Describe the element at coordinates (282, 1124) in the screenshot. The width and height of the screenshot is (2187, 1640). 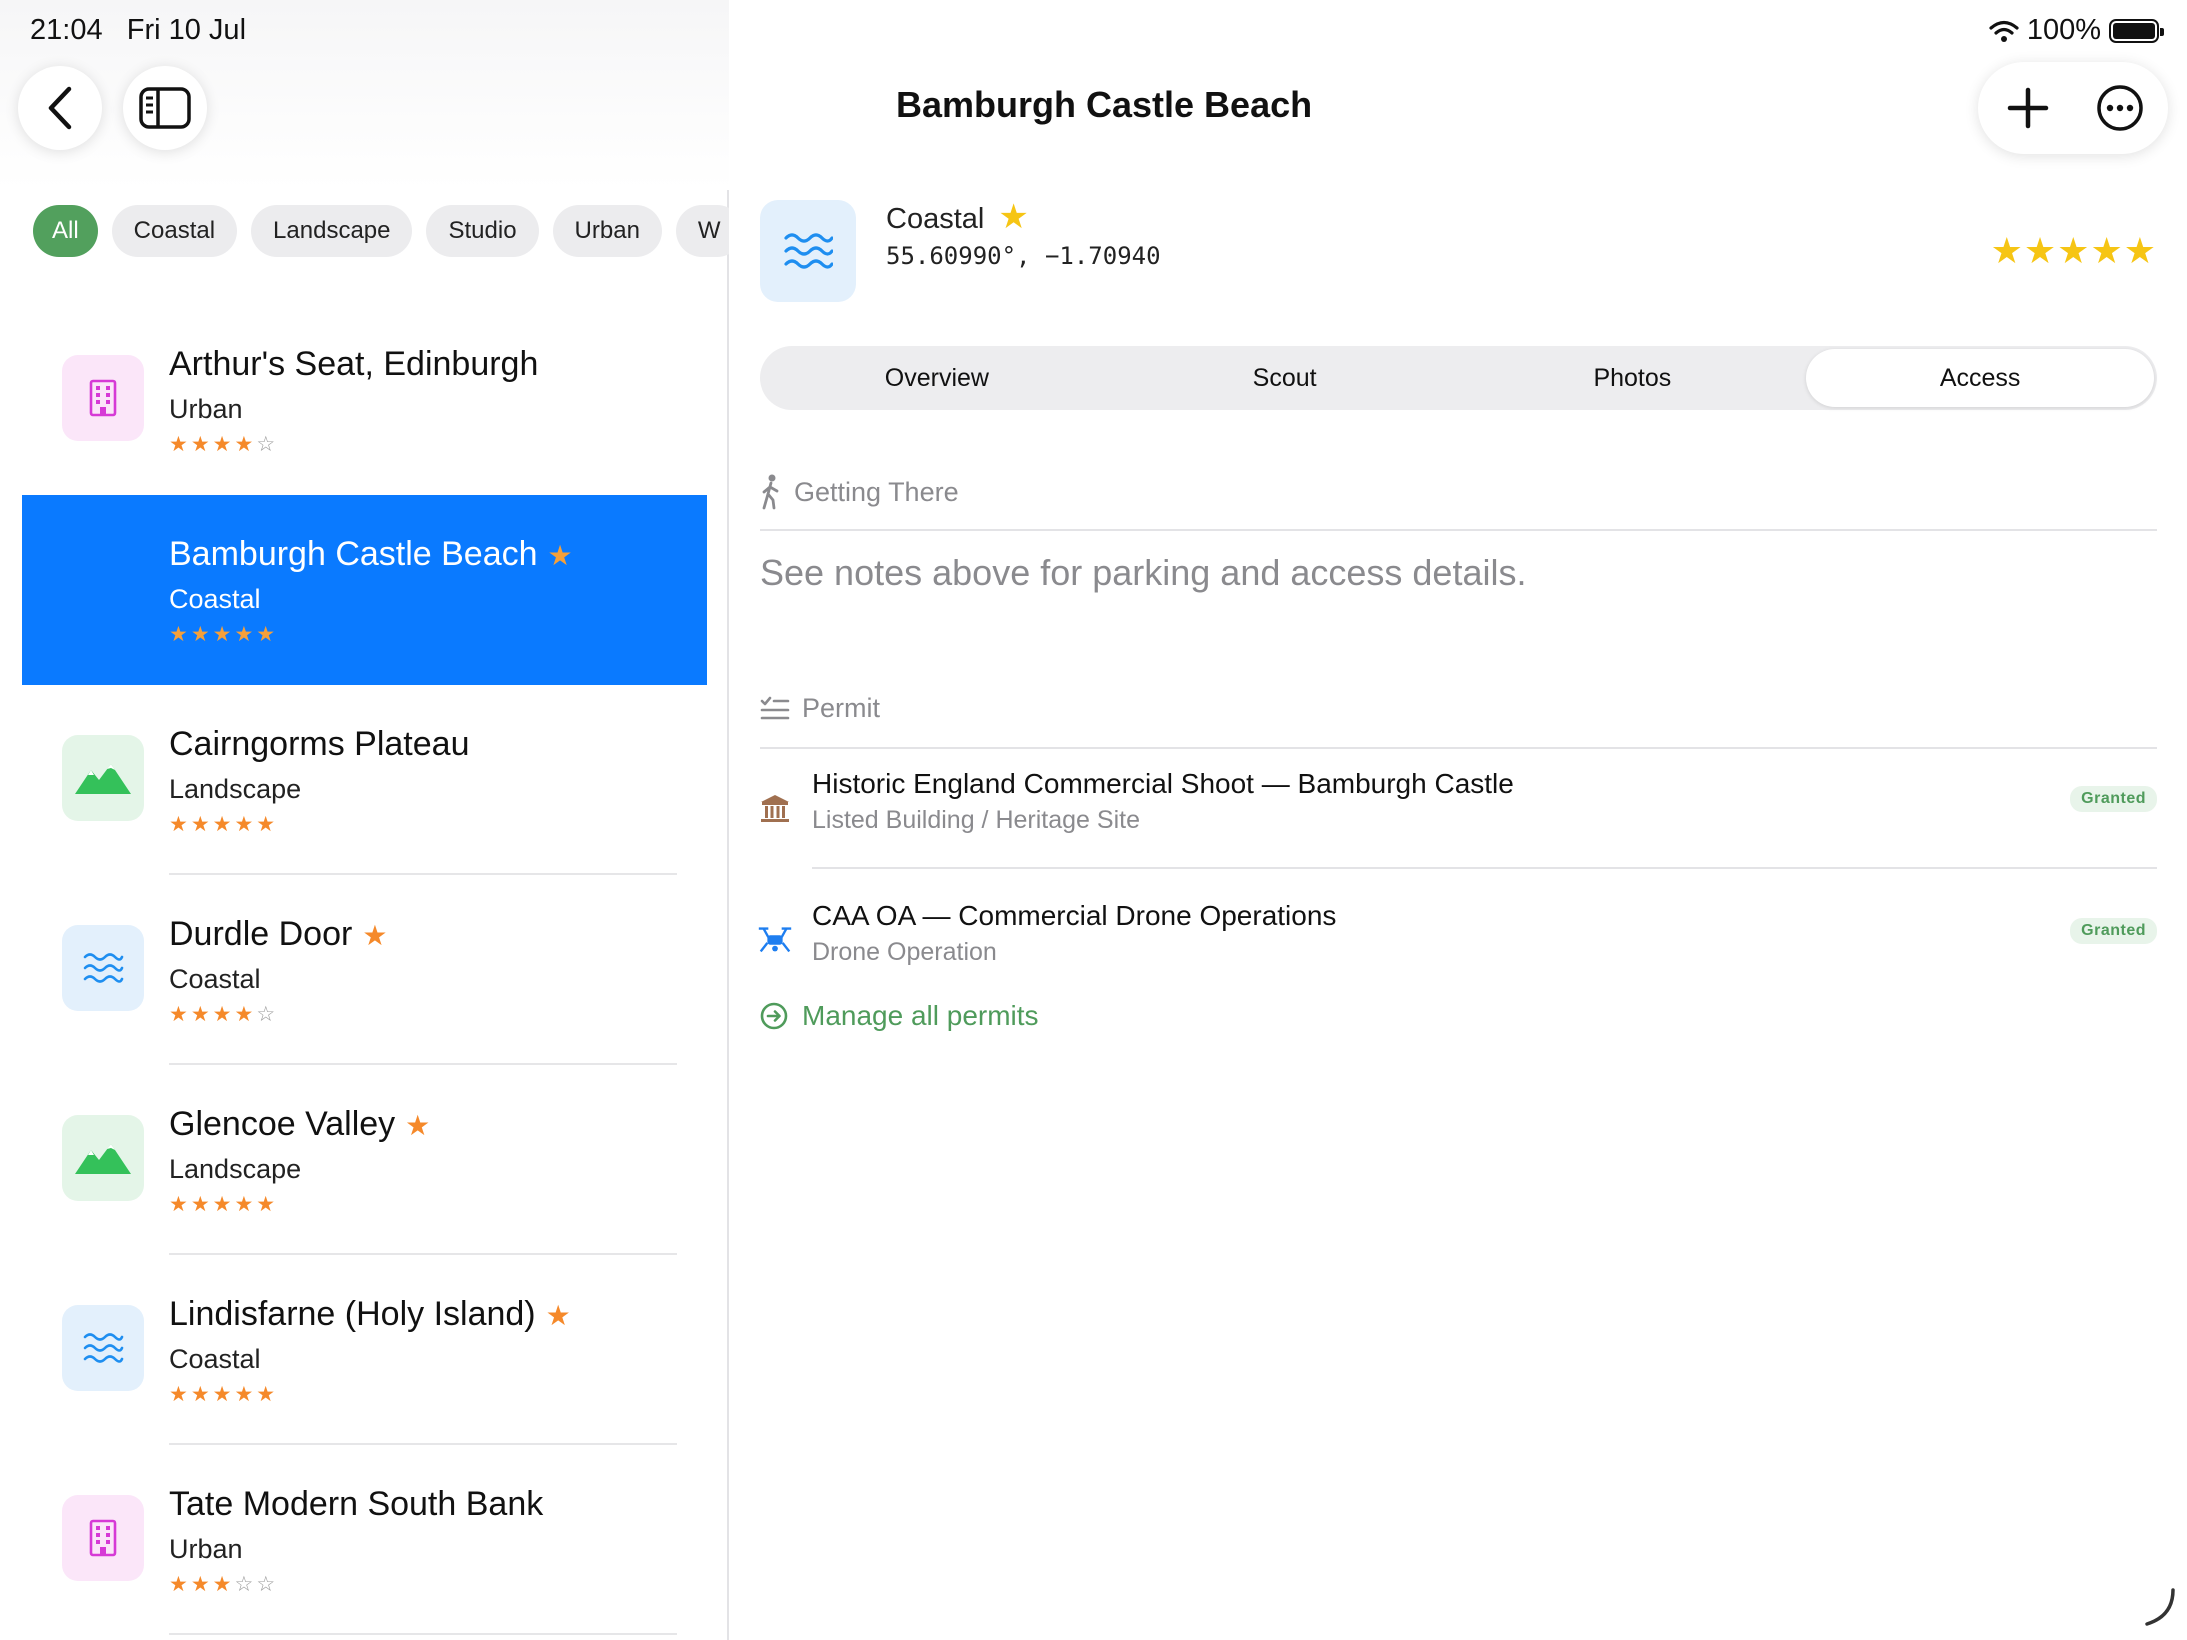
I see `list-item-name: Glencoe Valley` at that location.